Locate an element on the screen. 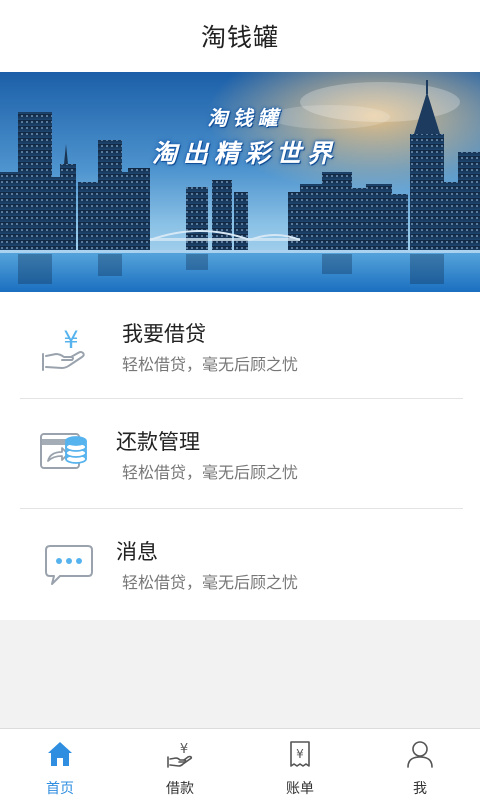 This screenshot has width=480, height=800. tab-borrow: ¥ 借款 is located at coordinates (180, 764).